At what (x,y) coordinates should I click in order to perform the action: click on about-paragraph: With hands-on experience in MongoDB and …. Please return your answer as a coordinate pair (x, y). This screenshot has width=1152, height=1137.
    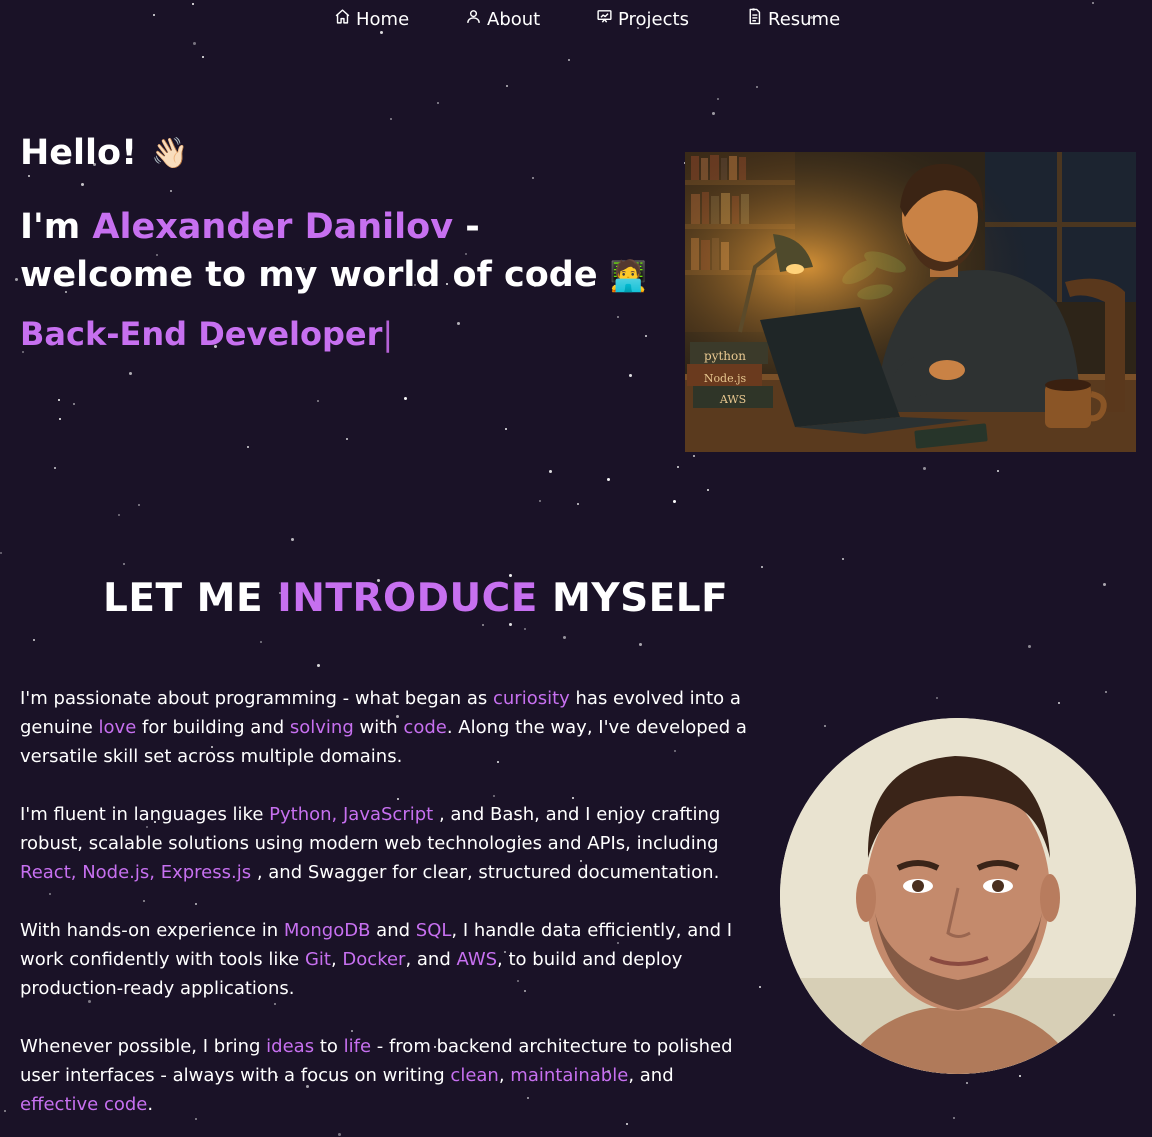
    Looking at the image, I should click on (387, 959).